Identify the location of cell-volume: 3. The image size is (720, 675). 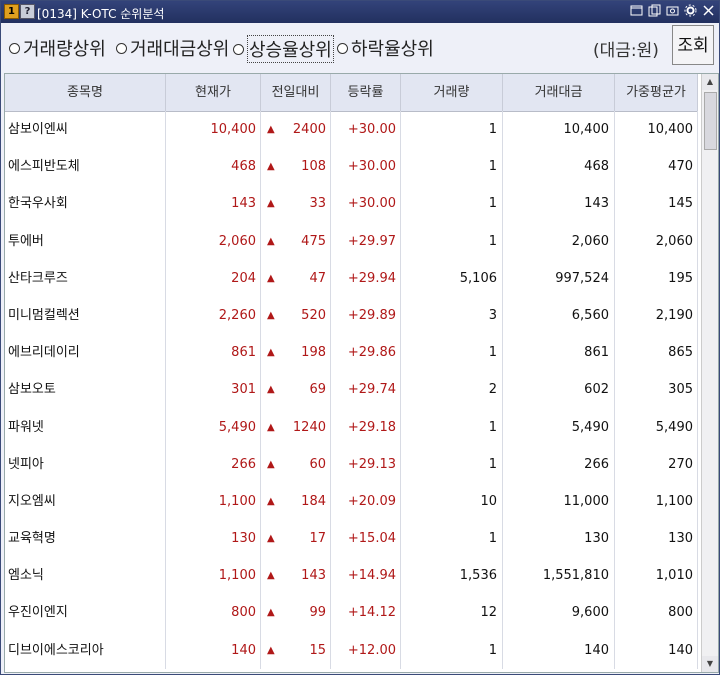
(452, 315).